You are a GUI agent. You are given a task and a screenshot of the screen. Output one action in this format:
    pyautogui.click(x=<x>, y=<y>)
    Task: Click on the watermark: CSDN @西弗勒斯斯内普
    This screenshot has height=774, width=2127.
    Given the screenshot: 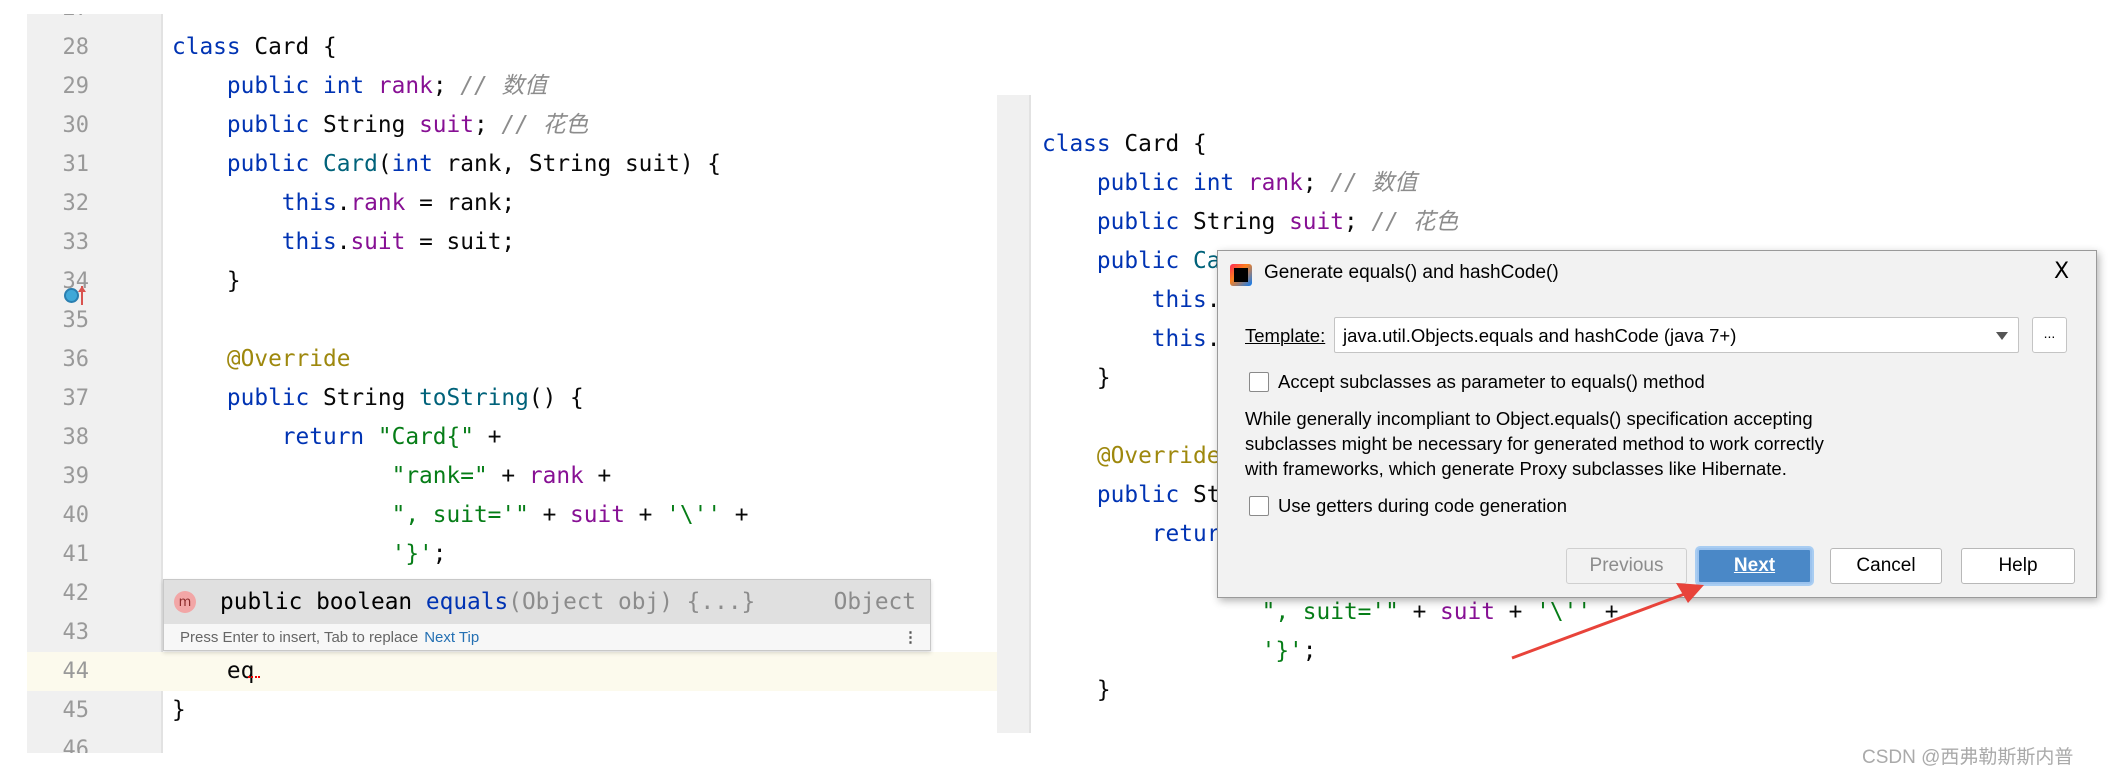 What is the action you would take?
    pyautogui.click(x=1968, y=757)
    